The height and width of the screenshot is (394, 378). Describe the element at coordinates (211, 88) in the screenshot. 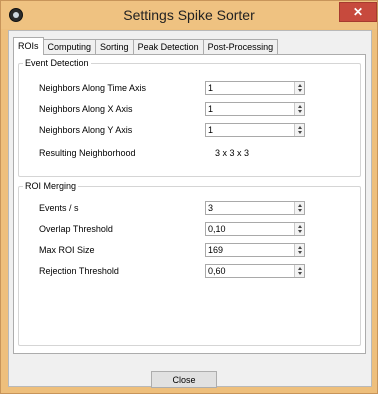

I see `time-axis-value: 1` at that location.